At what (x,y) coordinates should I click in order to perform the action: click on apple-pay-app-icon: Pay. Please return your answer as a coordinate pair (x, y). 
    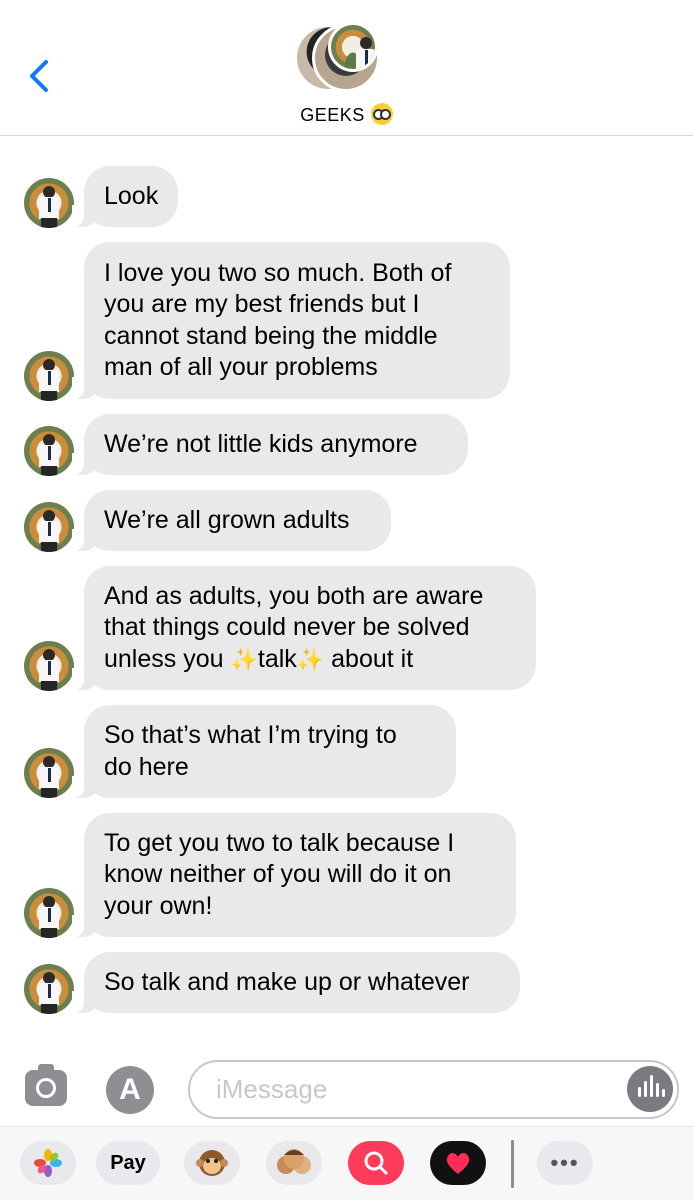
    Looking at the image, I should click on (128, 1163).